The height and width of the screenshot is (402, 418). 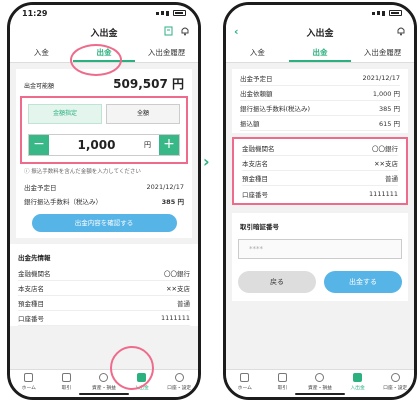 I want to click on chevron-right-icon: ›, so click(x=206, y=161).